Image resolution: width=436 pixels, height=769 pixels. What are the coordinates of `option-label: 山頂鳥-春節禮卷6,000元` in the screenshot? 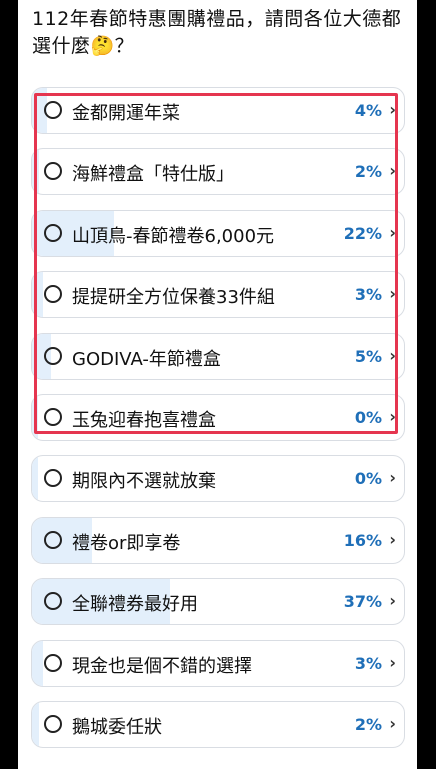 It's located at (173, 236).